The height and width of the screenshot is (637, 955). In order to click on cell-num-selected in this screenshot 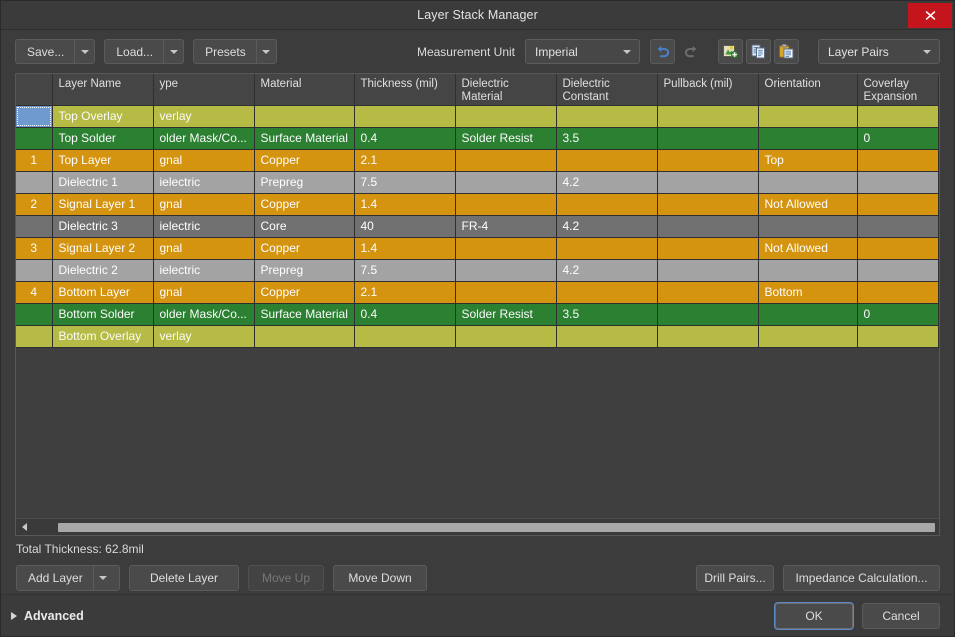, I will do `click(34, 116)`.